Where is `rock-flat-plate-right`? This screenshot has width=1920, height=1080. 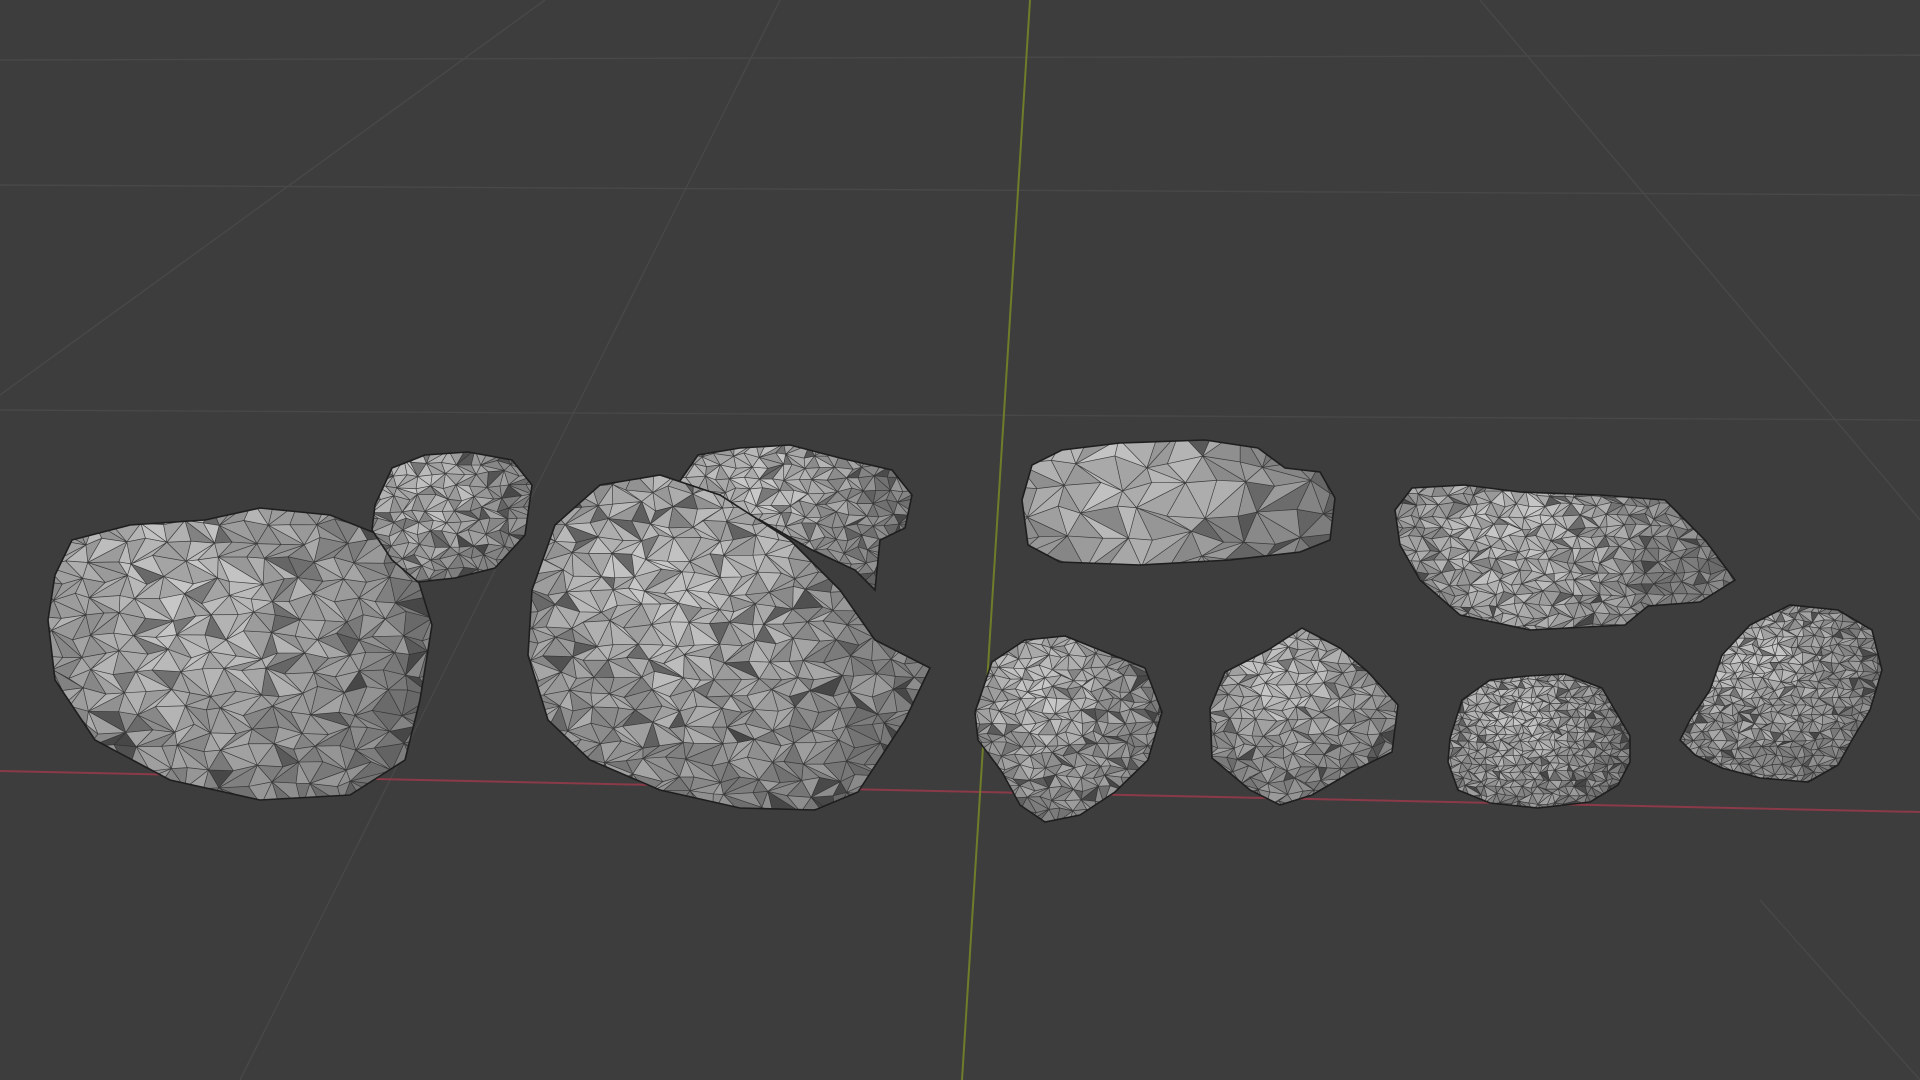
rock-flat-plate-right is located at coordinates (1574, 560).